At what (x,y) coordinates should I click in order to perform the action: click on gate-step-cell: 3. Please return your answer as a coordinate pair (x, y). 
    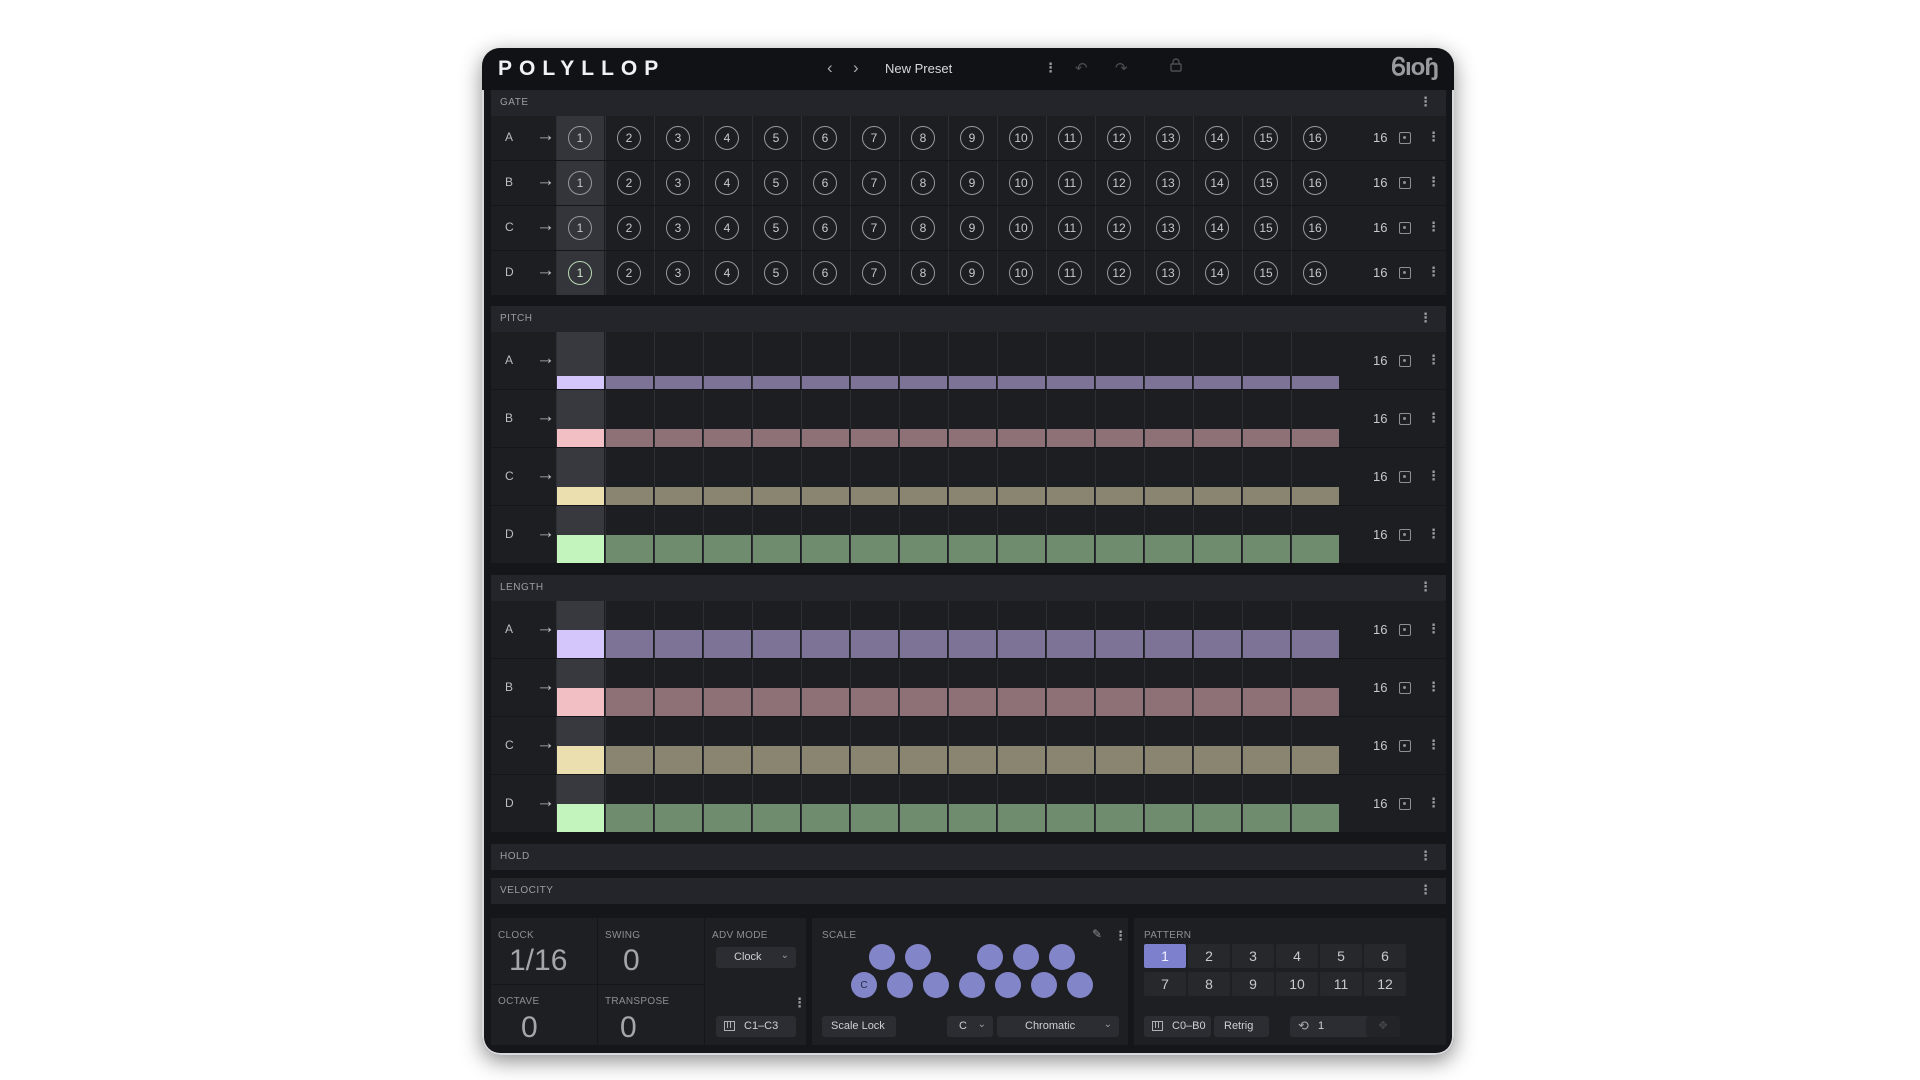
    Looking at the image, I should click on (678, 228).